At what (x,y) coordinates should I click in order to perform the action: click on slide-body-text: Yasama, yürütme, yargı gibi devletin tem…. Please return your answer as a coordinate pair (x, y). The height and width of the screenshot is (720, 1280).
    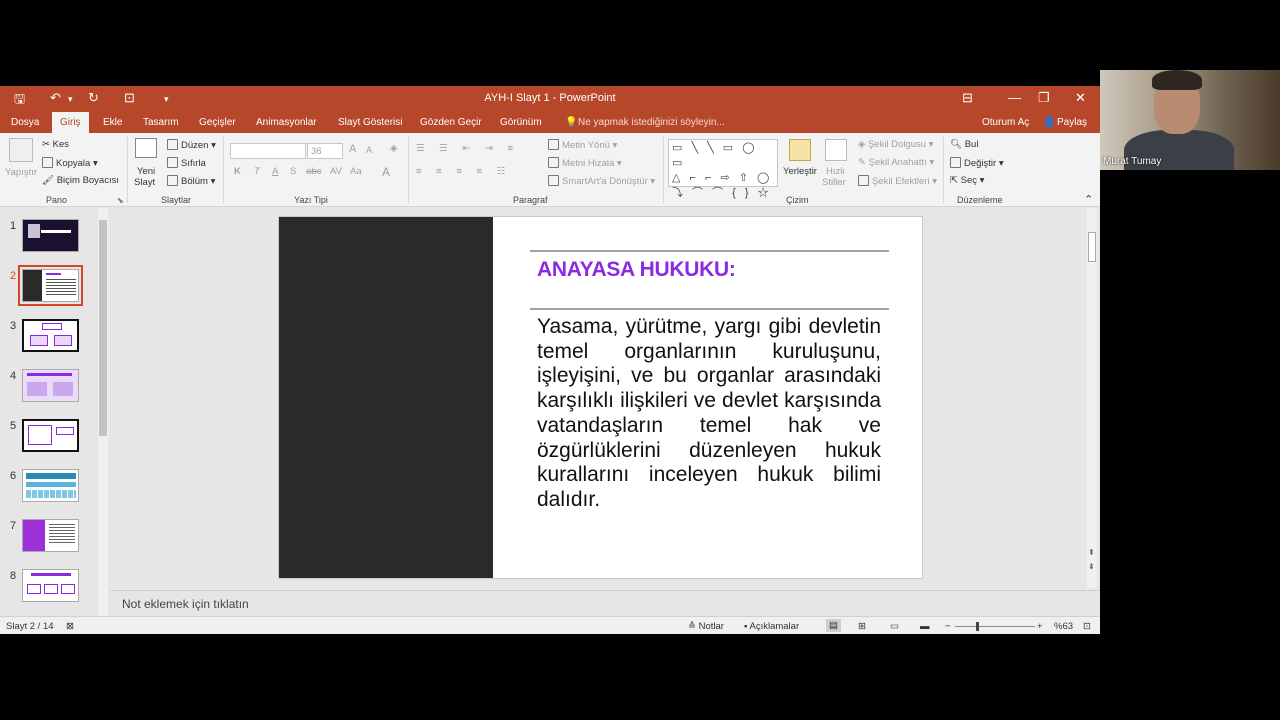
    Looking at the image, I should click on (709, 414).